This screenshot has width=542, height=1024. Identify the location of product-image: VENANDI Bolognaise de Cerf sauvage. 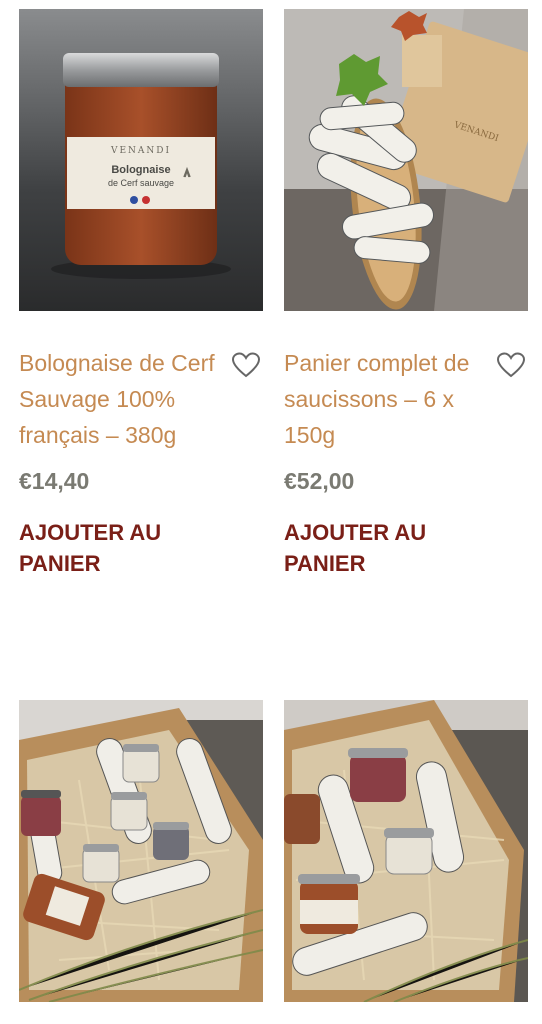
(141, 160).